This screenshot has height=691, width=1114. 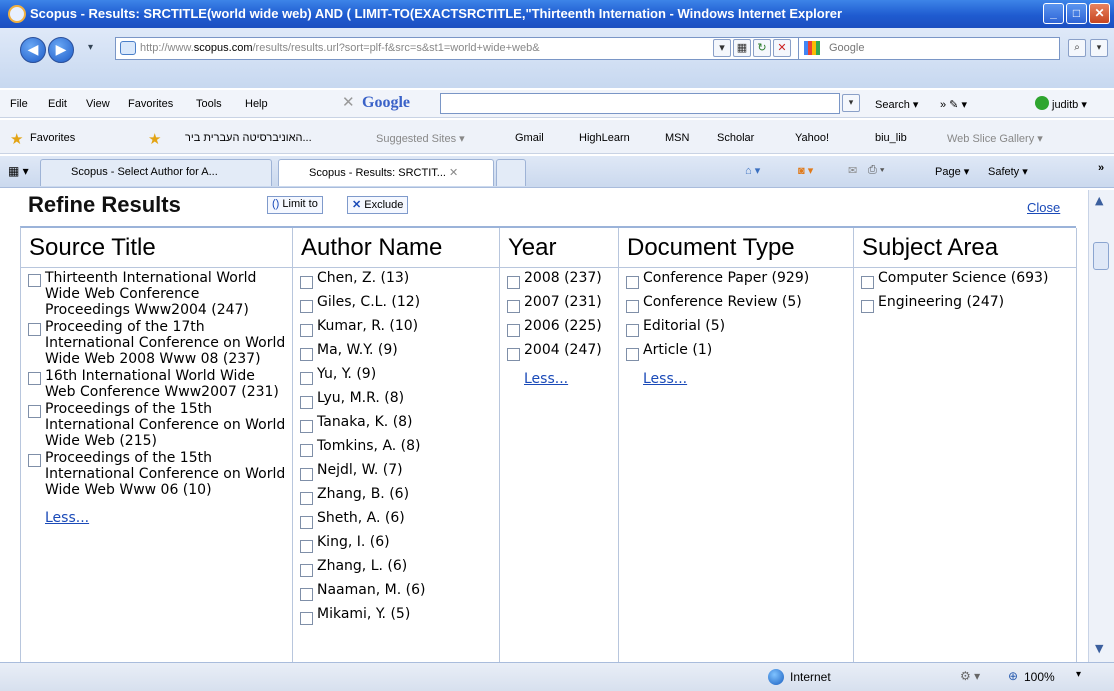 What do you see at coordinates (1101, 168) in the screenshot?
I see `more-tools-chevron-icon: »` at bounding box center [1101, 168].